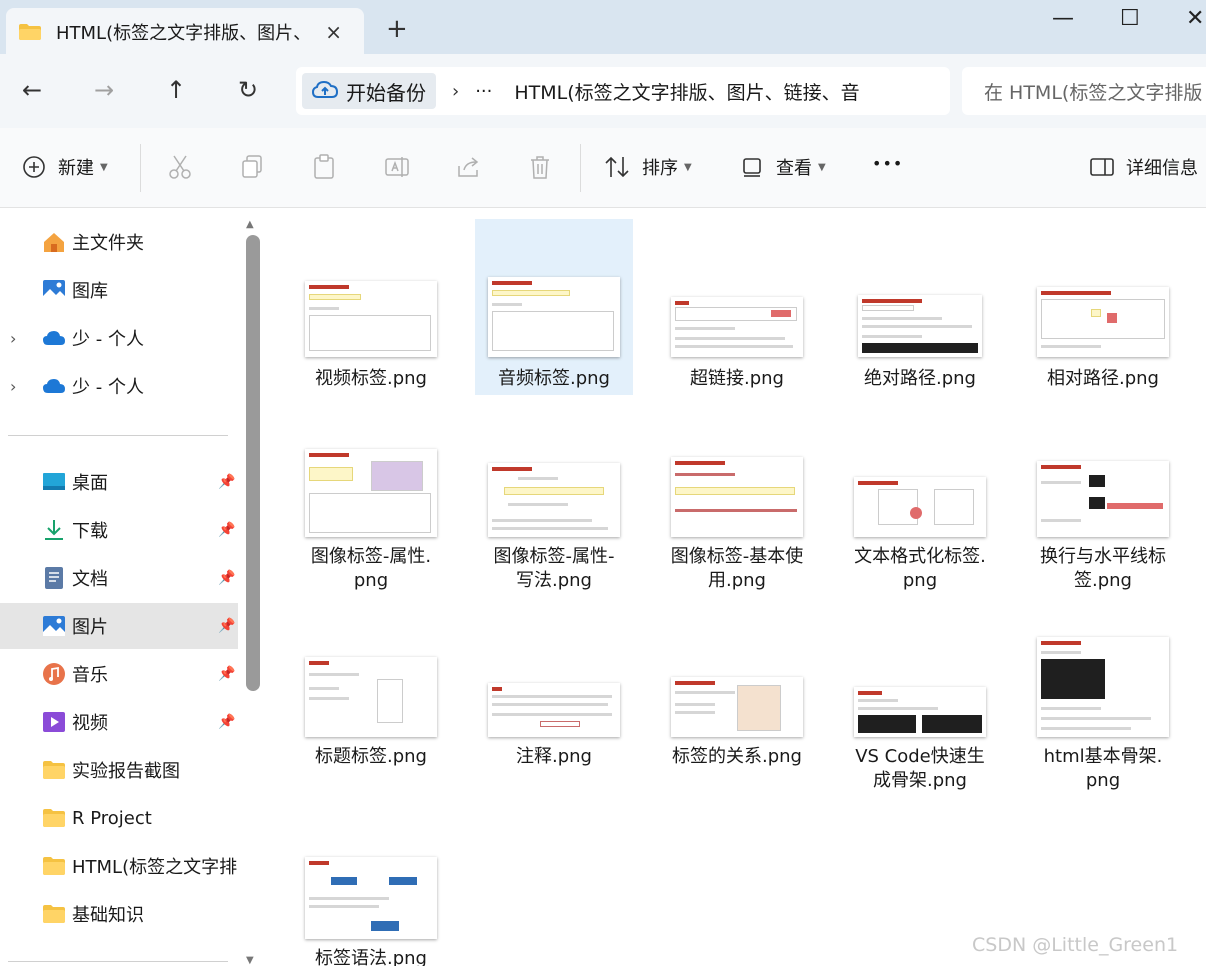 Image resolution: width=1206 pixels, height=966 pixels. What do you see at coordinates (119, 914) in the screenshot?
I see `sidebar-item-folder-basics: 基础知识` at bounding box center [119, 914].